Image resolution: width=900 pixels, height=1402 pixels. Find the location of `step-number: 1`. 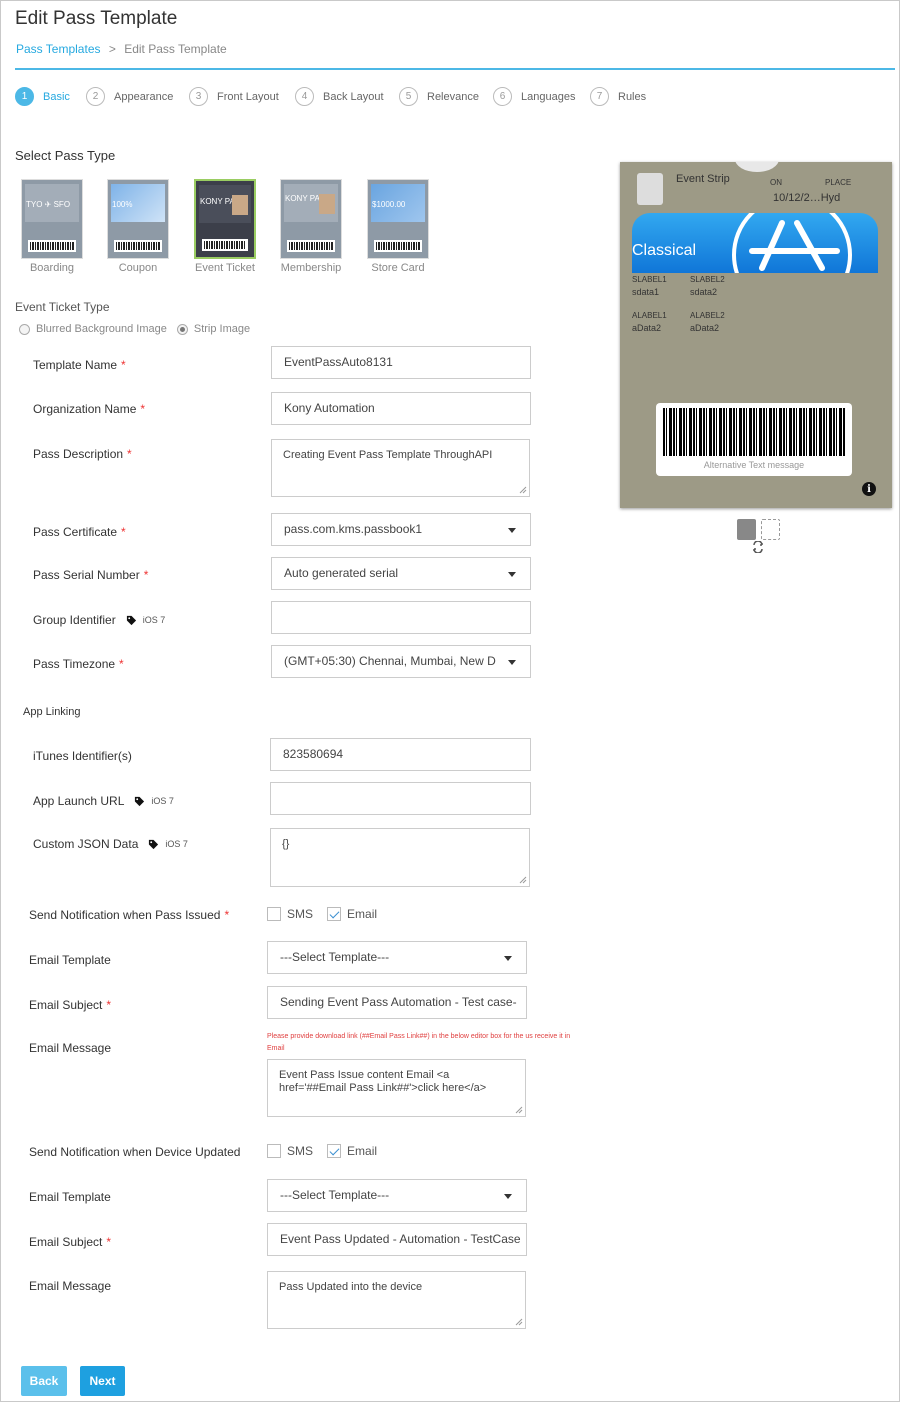

step-number: 1 is located at coordinates (24, 96).